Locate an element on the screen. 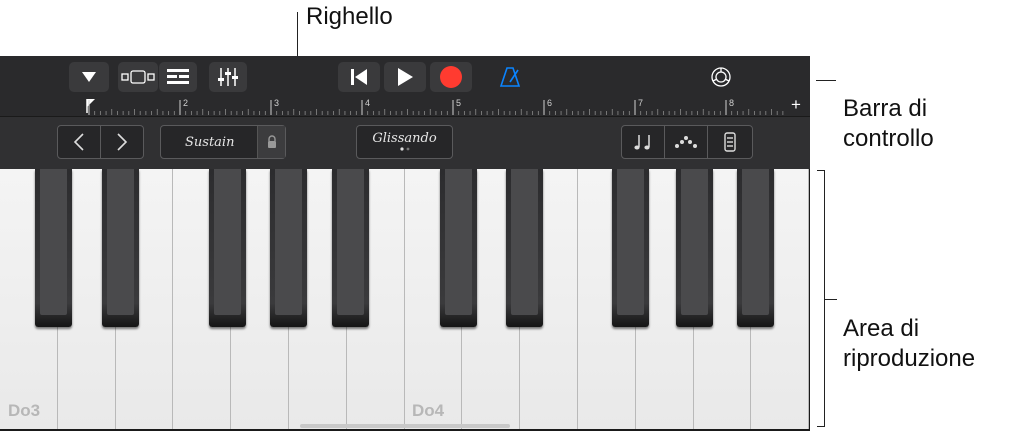  keyboard-settings-button is located at coordinates (730, 142).